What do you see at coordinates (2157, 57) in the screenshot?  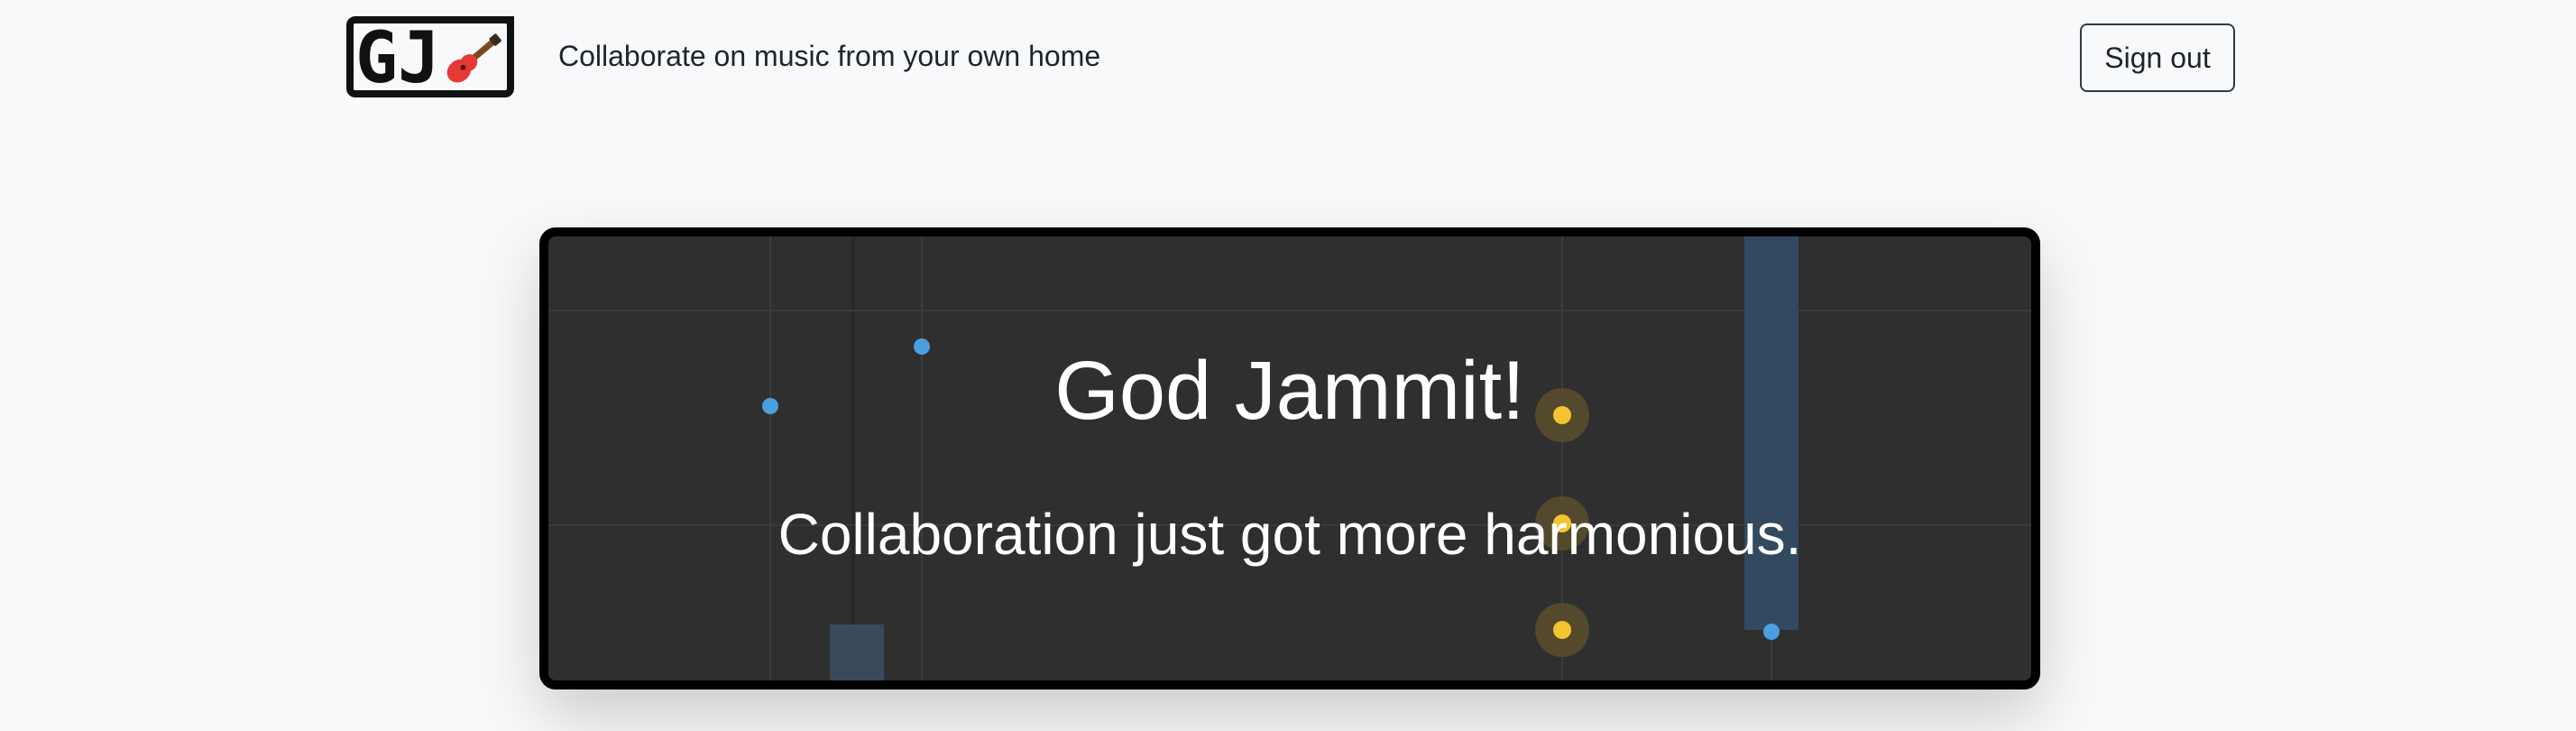 I see `sign-out-button: Sign out` at bounding box center [2157, 57].